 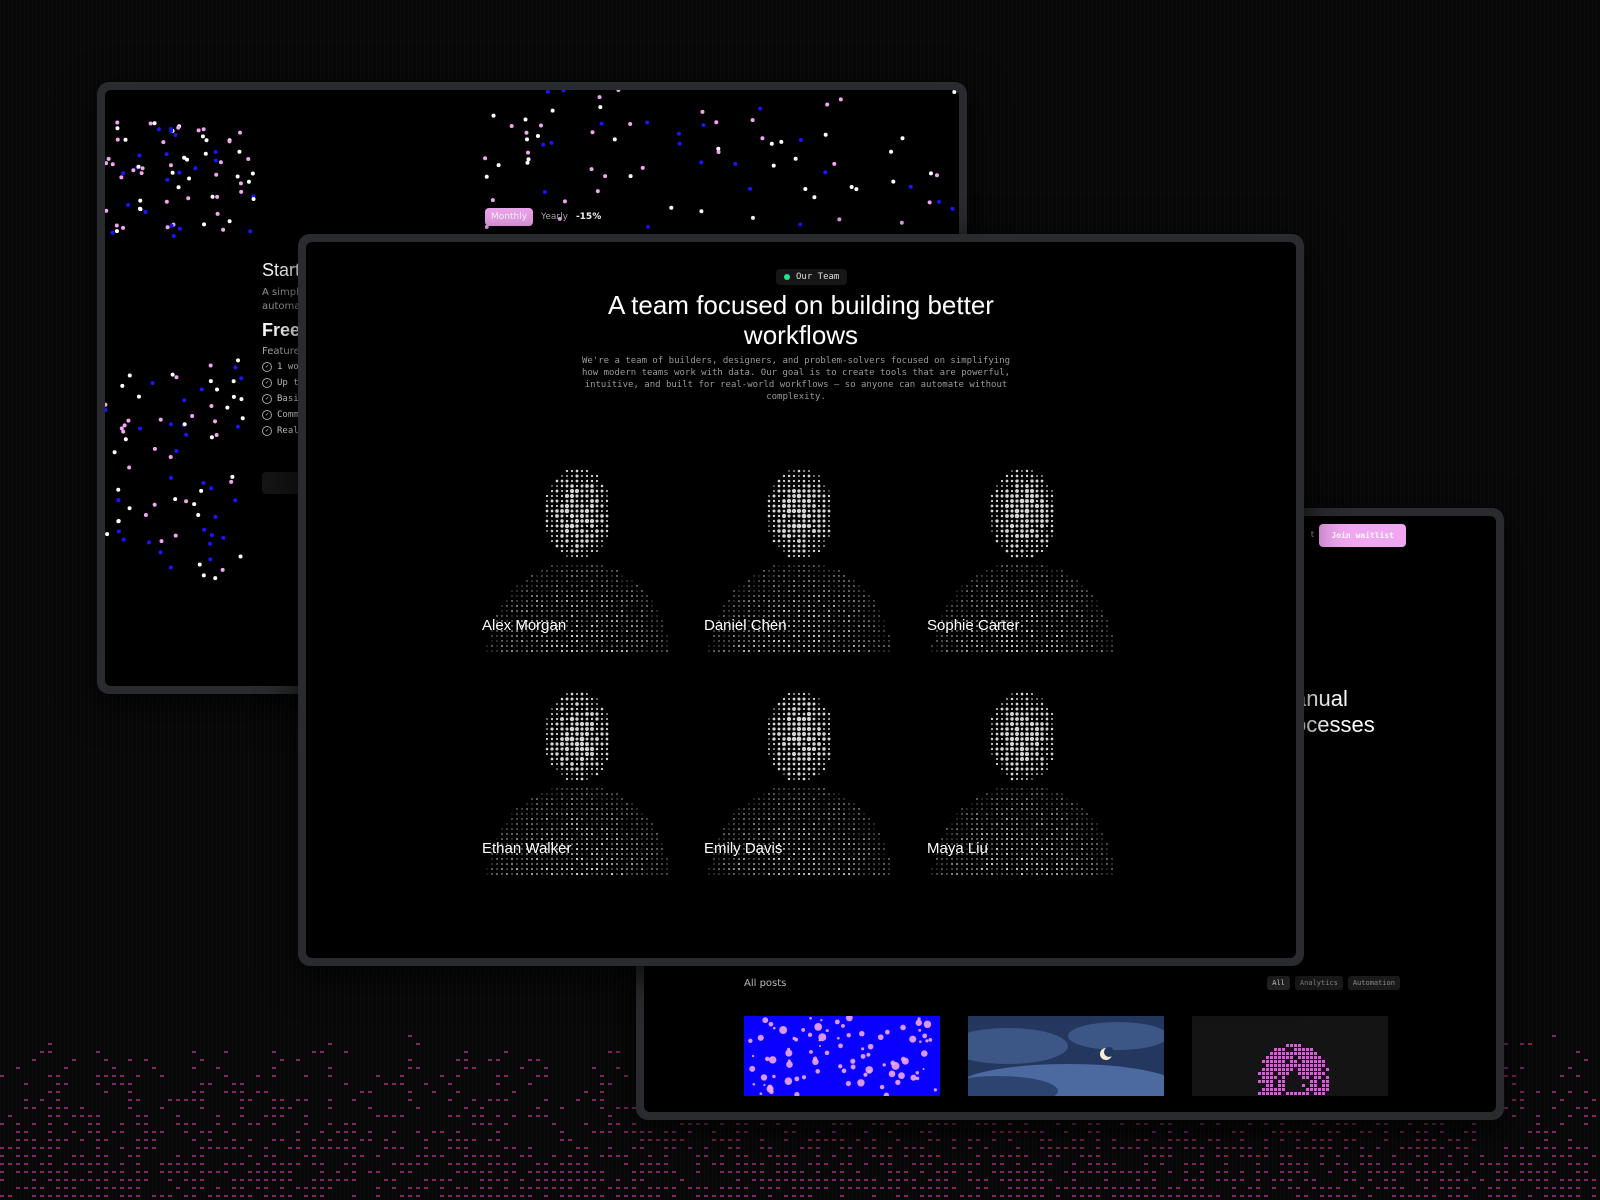 I want to click on discount-badge: -15%, so click(x=588, y=217).